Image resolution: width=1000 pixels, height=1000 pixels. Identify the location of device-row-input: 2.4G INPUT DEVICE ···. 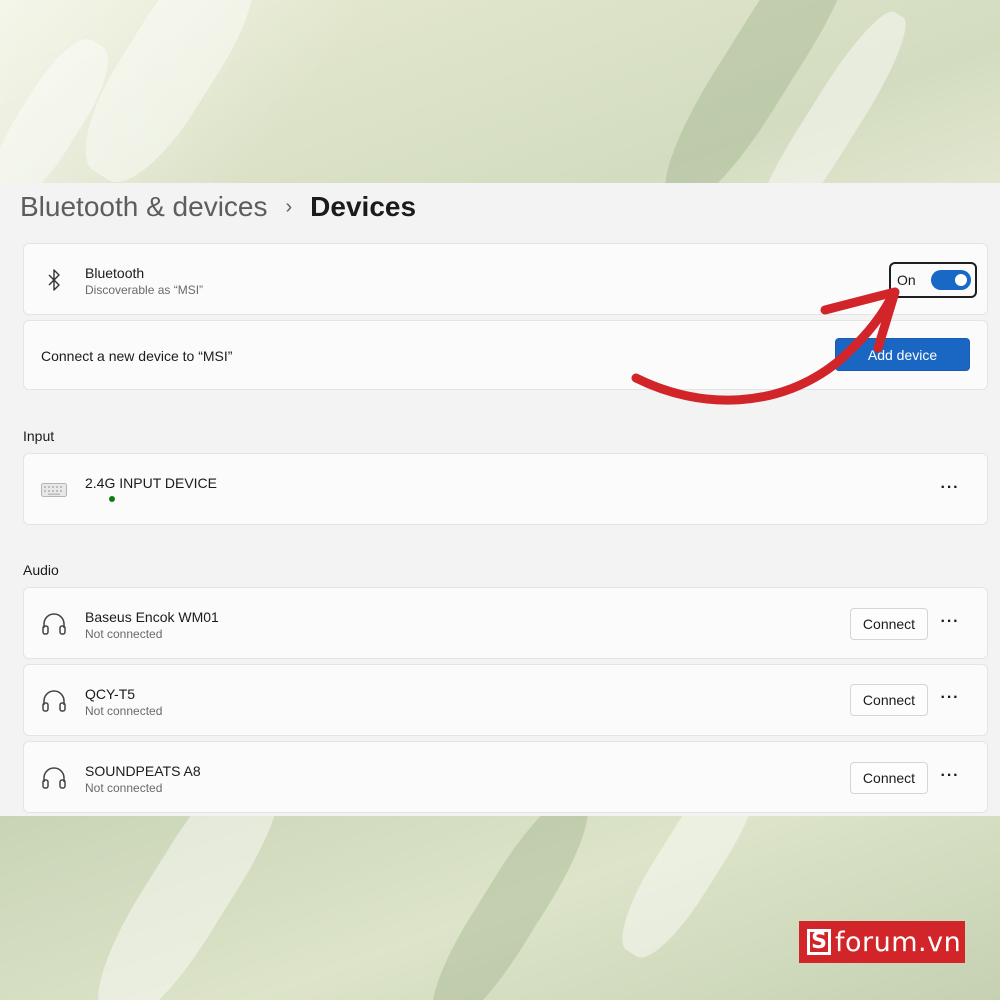
(505, 489).